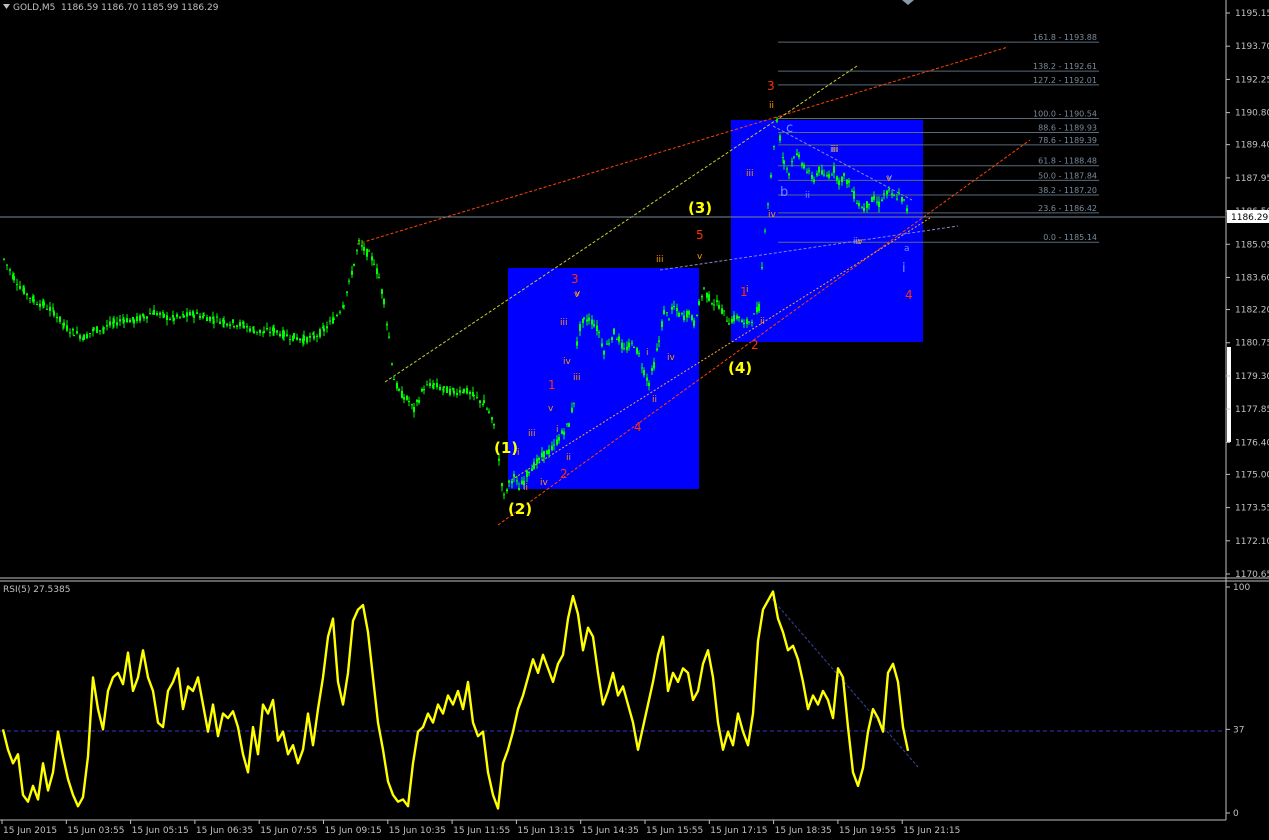  I want to click on price-tick-label: 1175.00, so click(1252, 475).